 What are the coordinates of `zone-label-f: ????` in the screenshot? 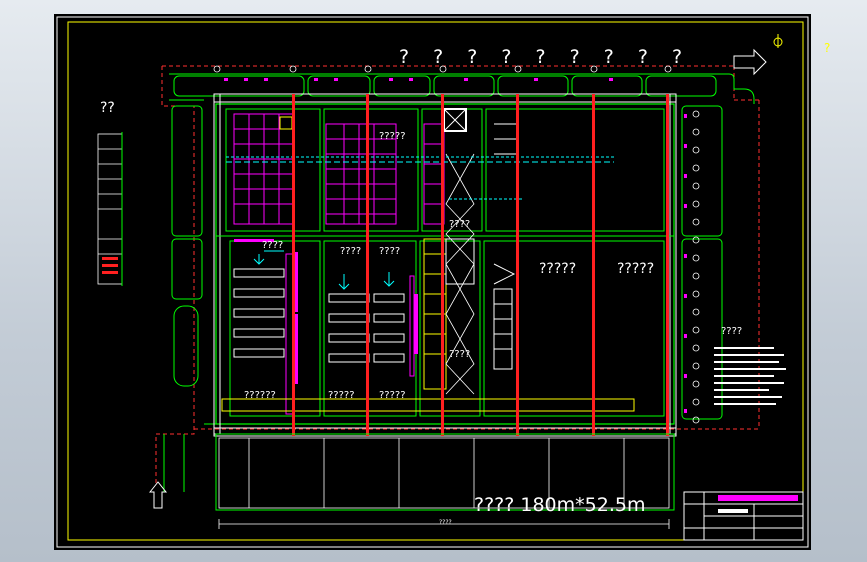 It's located at (390, 251).